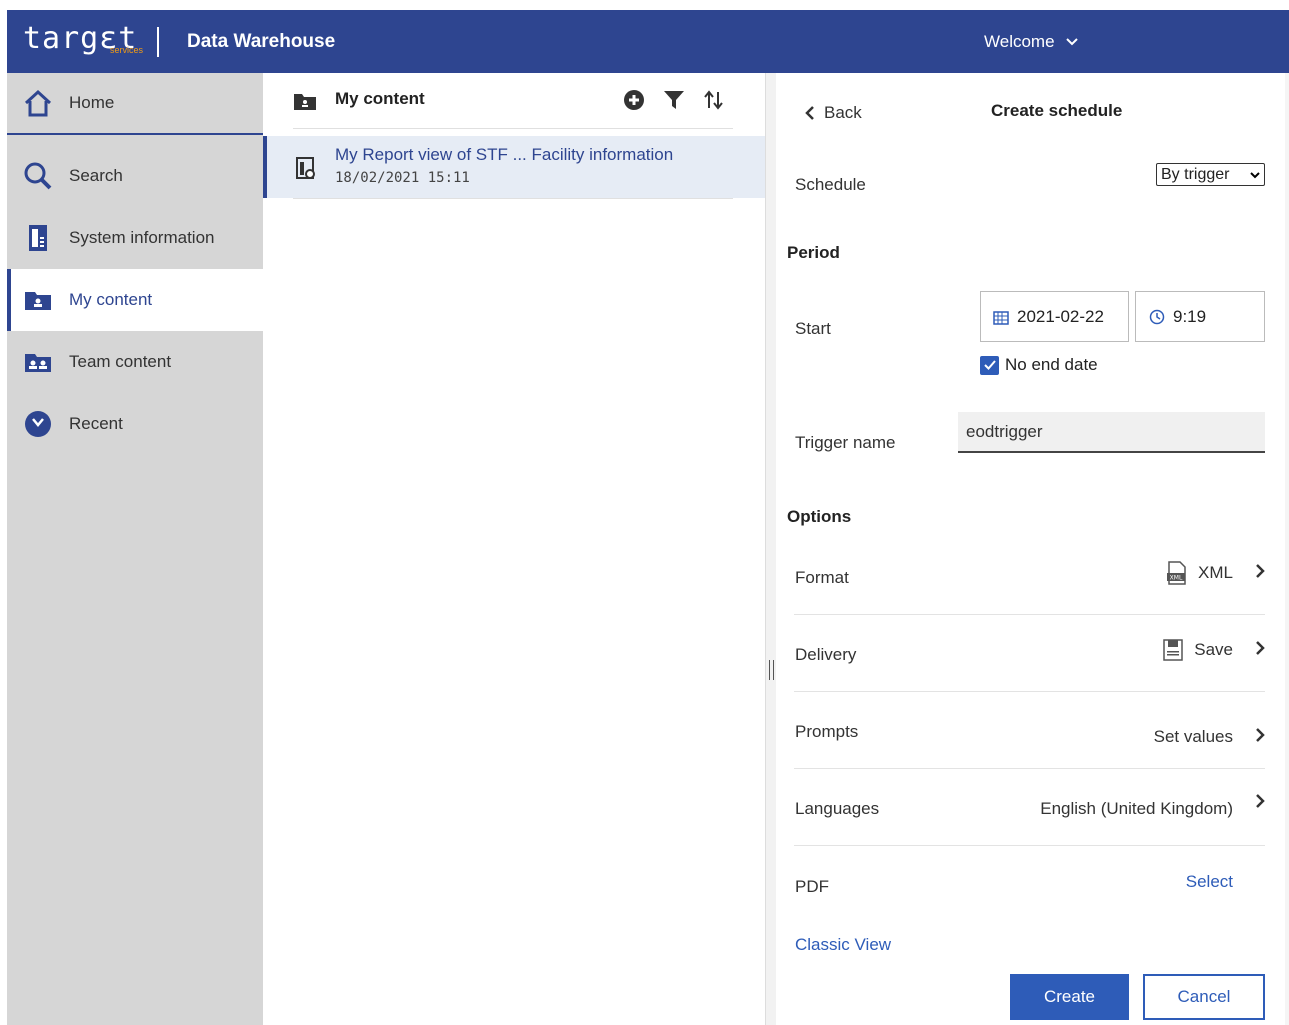  Describe the element at coordinates (38, 424) in the screenshot. I see `recent-icon` at that location.